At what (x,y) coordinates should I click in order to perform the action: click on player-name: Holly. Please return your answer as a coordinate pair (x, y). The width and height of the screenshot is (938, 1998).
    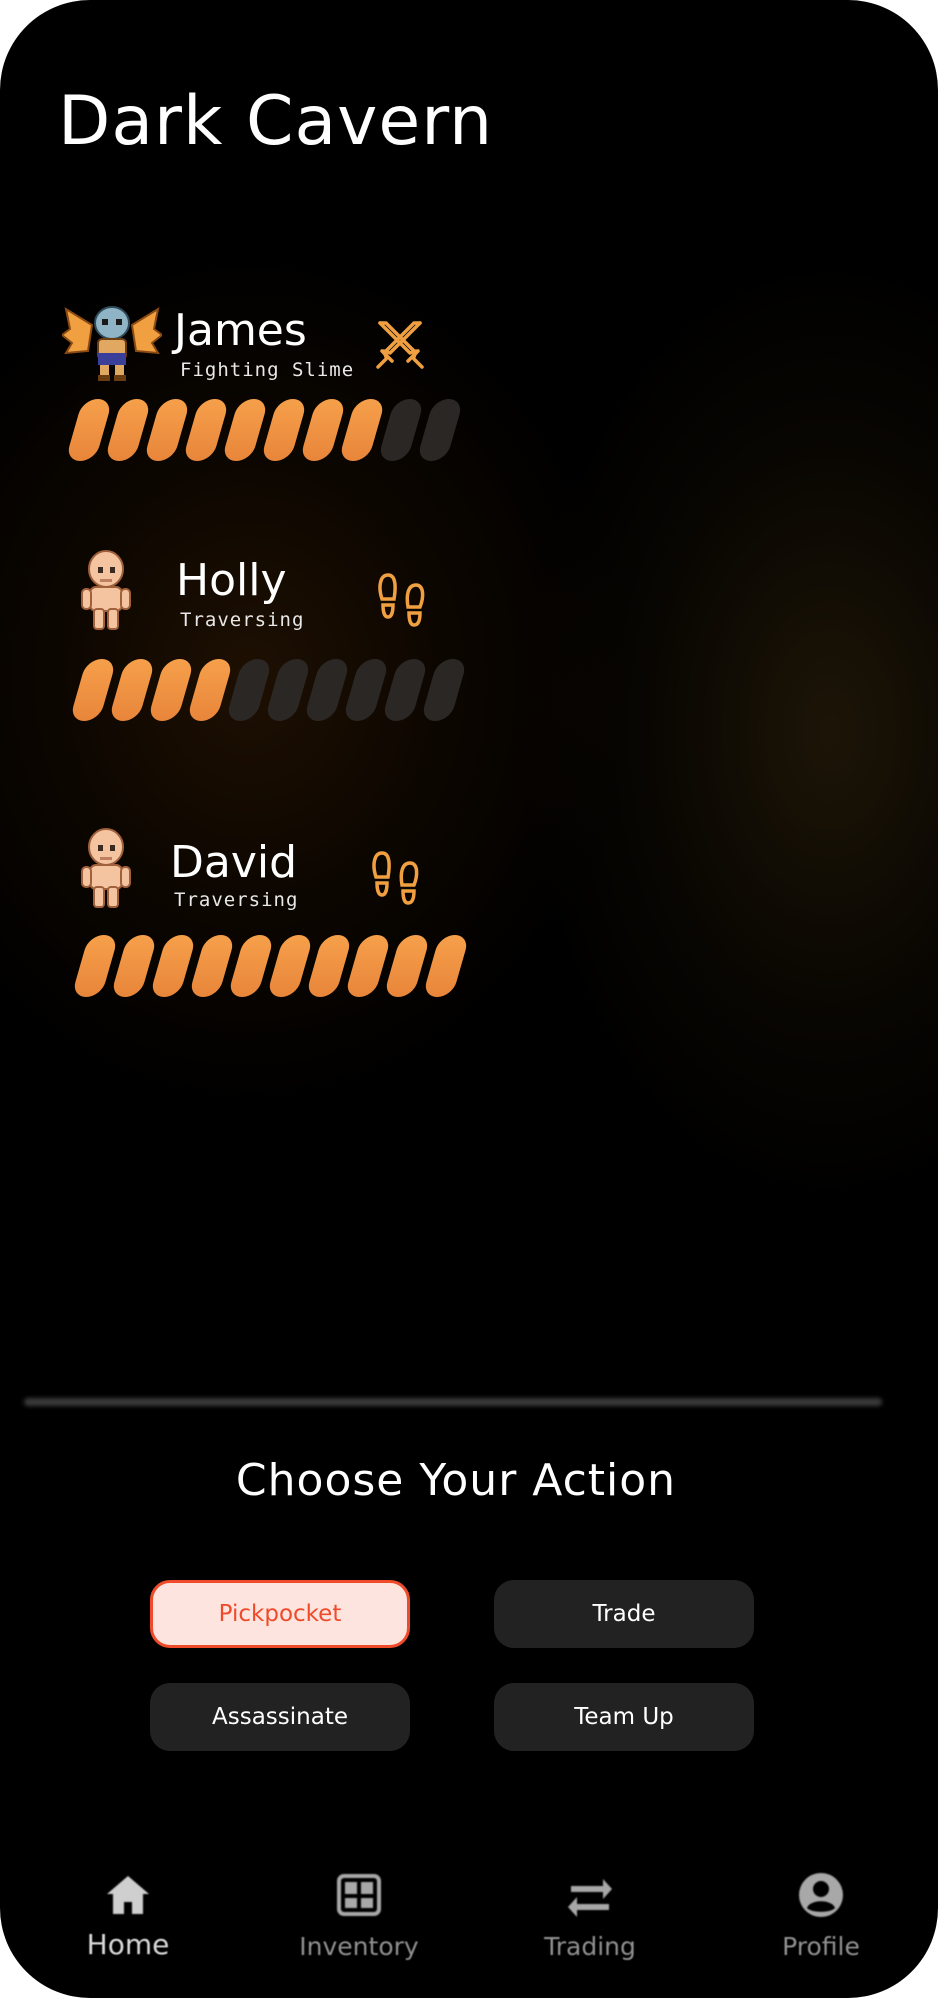
    Looking at the image, I should click on (231, 580).